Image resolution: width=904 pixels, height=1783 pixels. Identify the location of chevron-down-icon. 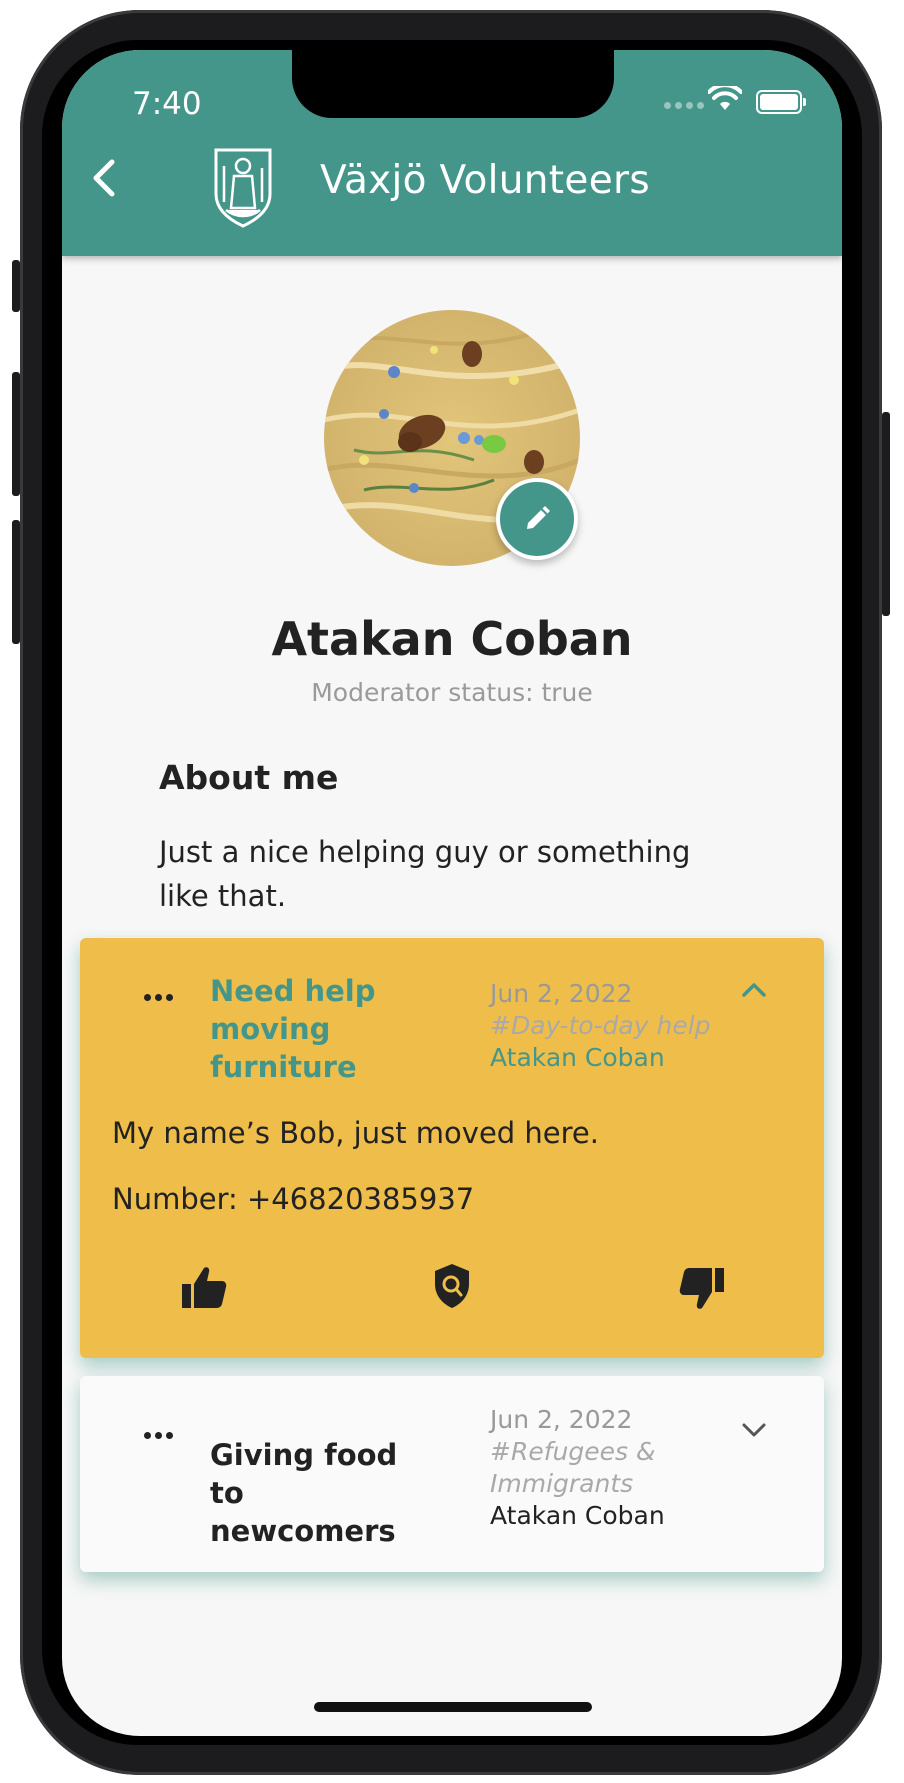
(754, 1430).